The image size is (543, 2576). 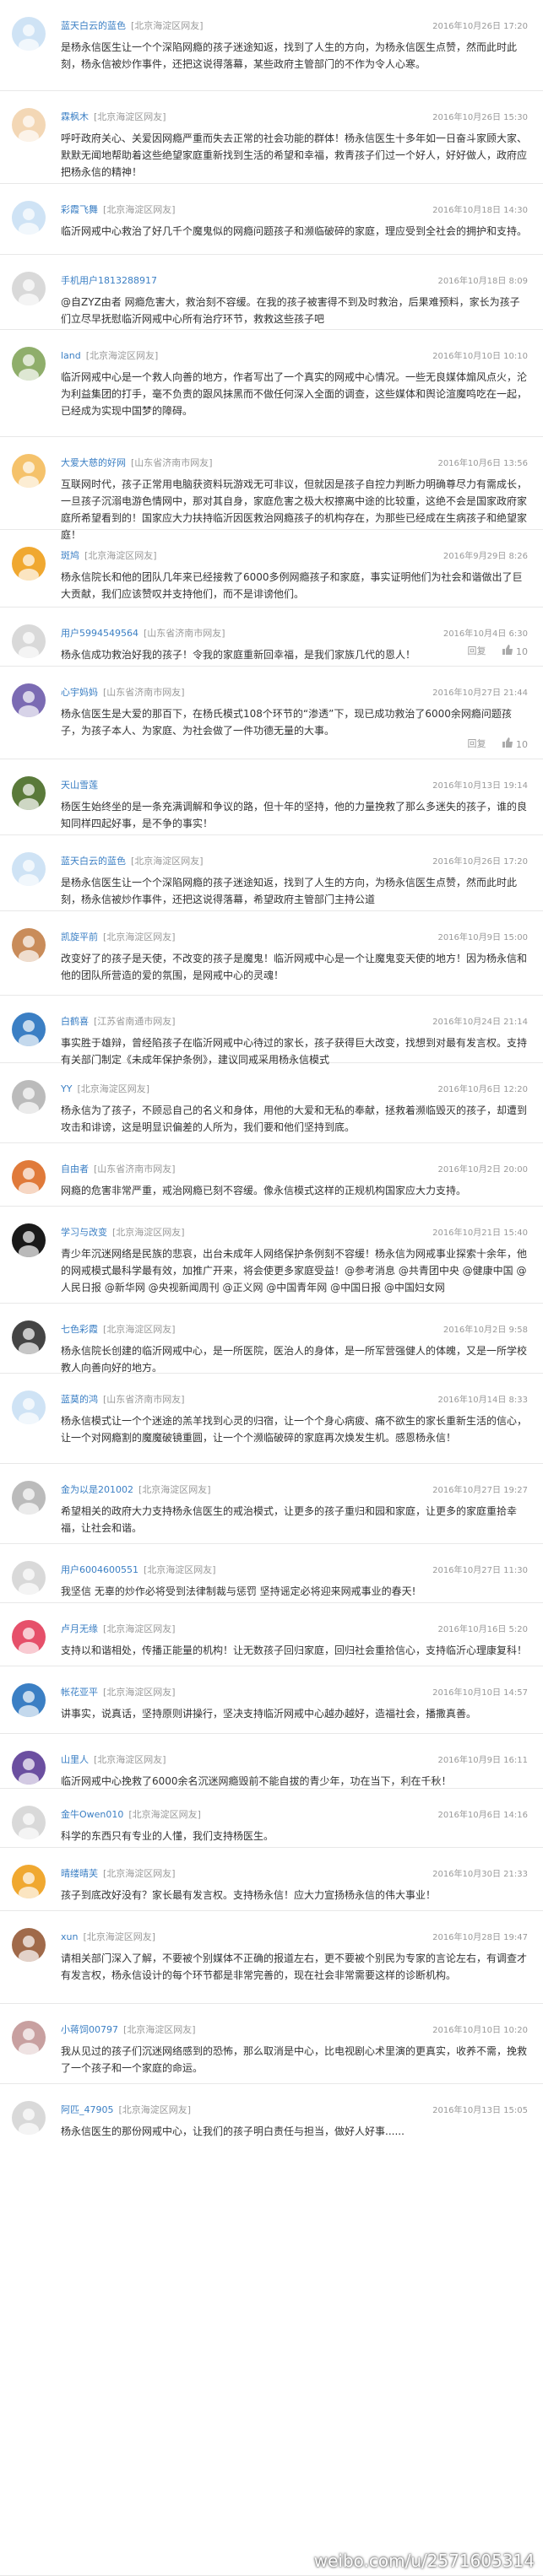 What do you see at coordinates (137, 462) in the screenshot?
I see `user-name: 大爱大慈的好网 [山东省济南市网友]` at bounding box center [137, 462].